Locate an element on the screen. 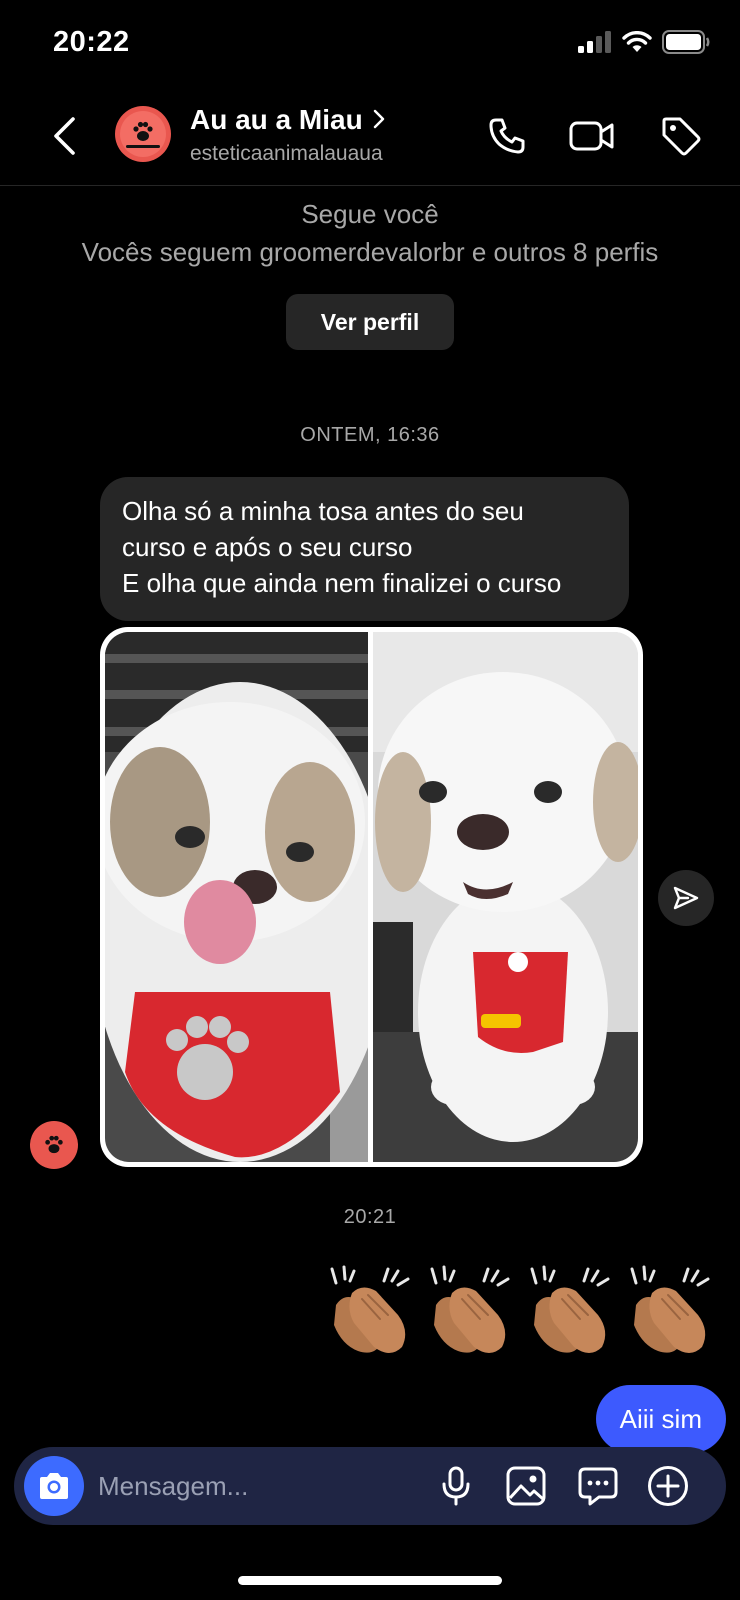  send-arrow-icon is located at coordinates (686, 898).